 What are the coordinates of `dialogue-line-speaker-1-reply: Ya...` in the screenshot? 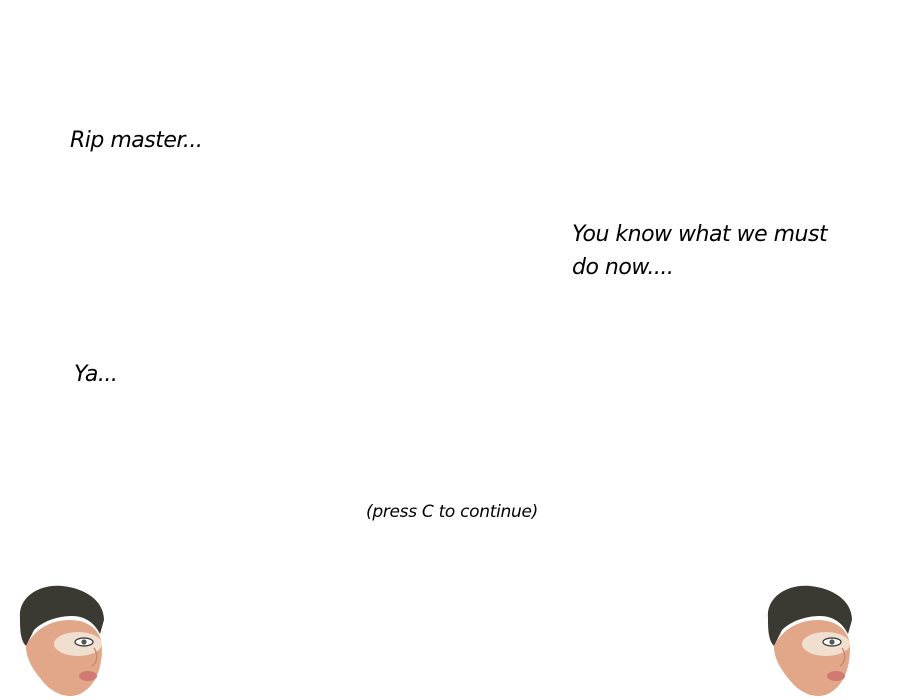 It's located at (96, 374).